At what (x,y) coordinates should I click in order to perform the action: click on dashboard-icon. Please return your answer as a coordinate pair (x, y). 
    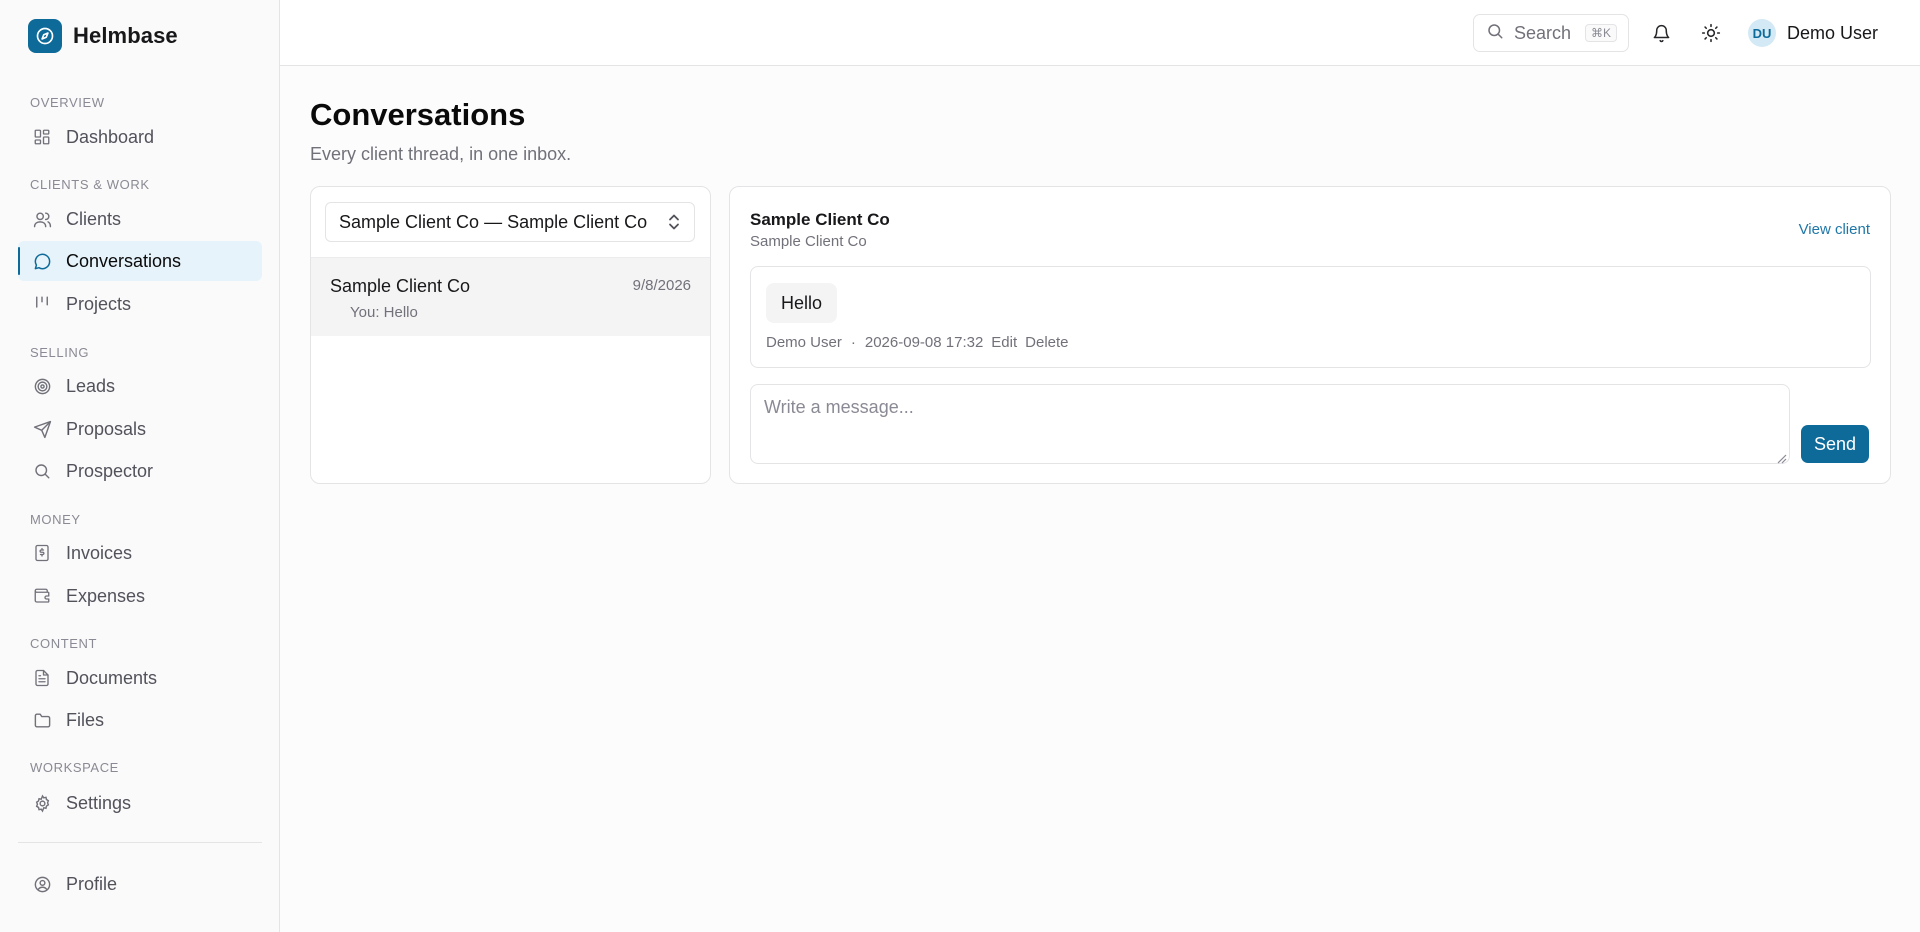
    Looking at the image, I should click on (42, 137).